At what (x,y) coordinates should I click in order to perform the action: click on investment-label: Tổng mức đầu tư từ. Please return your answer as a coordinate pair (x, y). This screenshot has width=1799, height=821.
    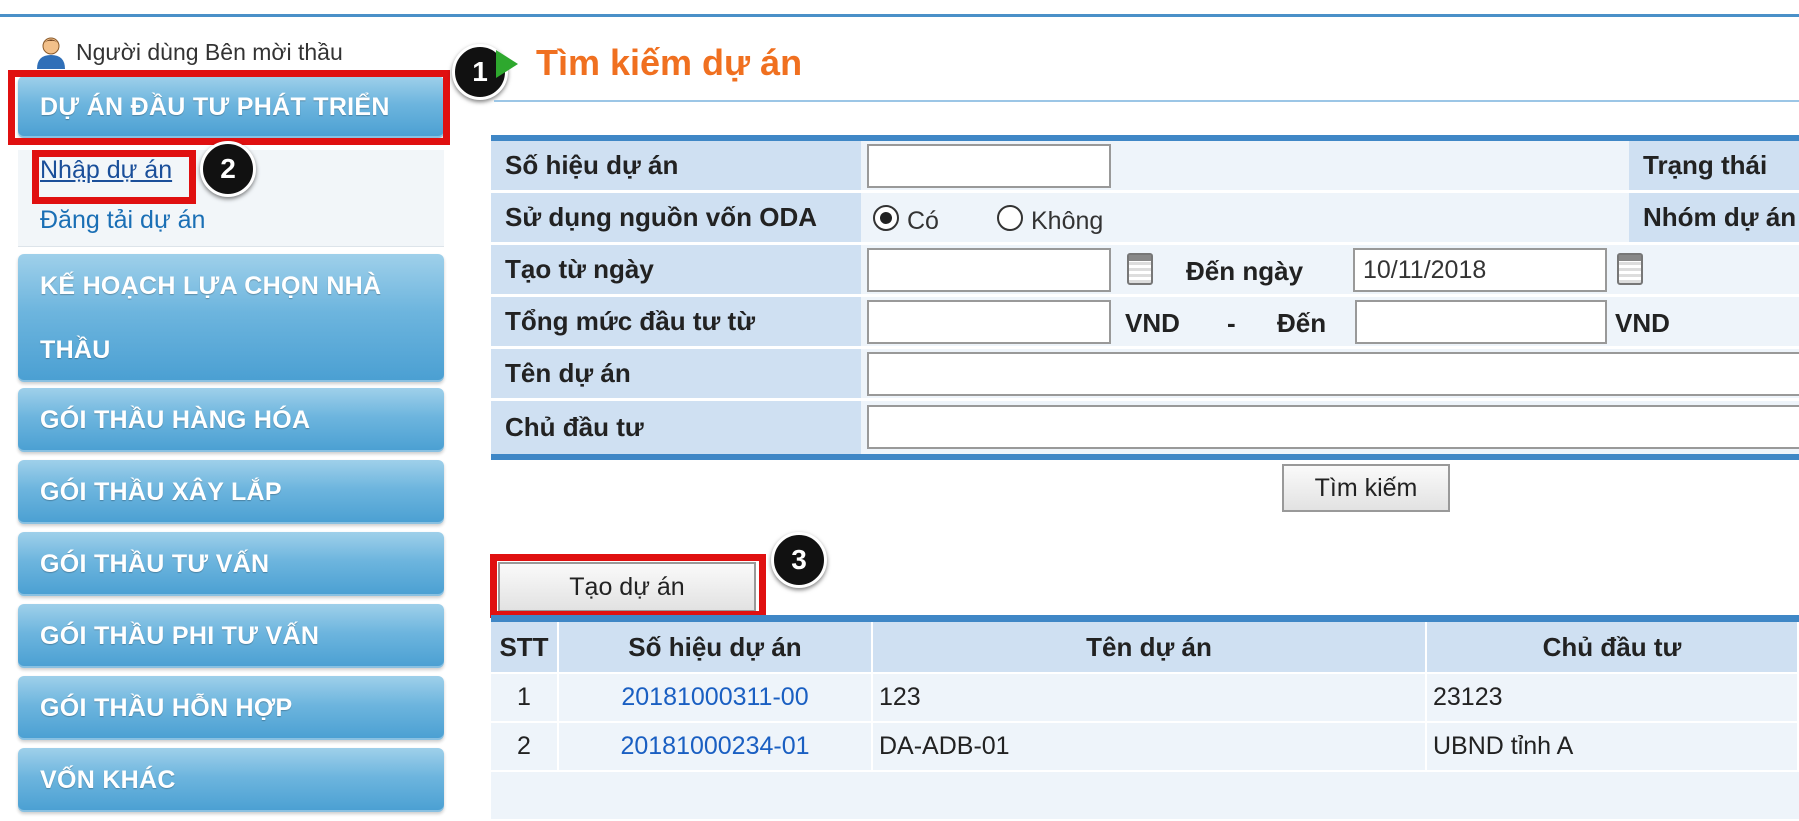
    Looking at the image, I should click on (676, 321).